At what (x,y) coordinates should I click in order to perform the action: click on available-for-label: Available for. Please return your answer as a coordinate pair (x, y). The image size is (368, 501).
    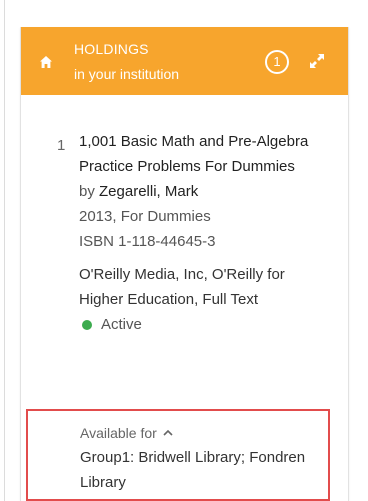
    Looking at the image, I should click on (118, 433).